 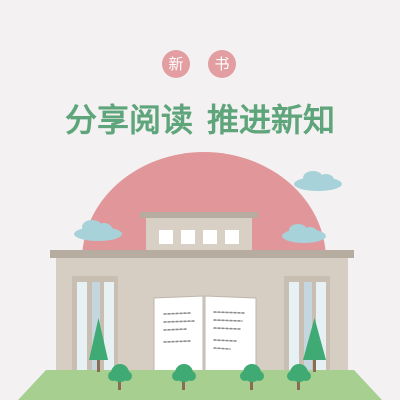 What do you see at coordinates (200, 120) in the screenshot?
I see `headline: 分享阅读 推进新知` at bounding box center [200, 120].